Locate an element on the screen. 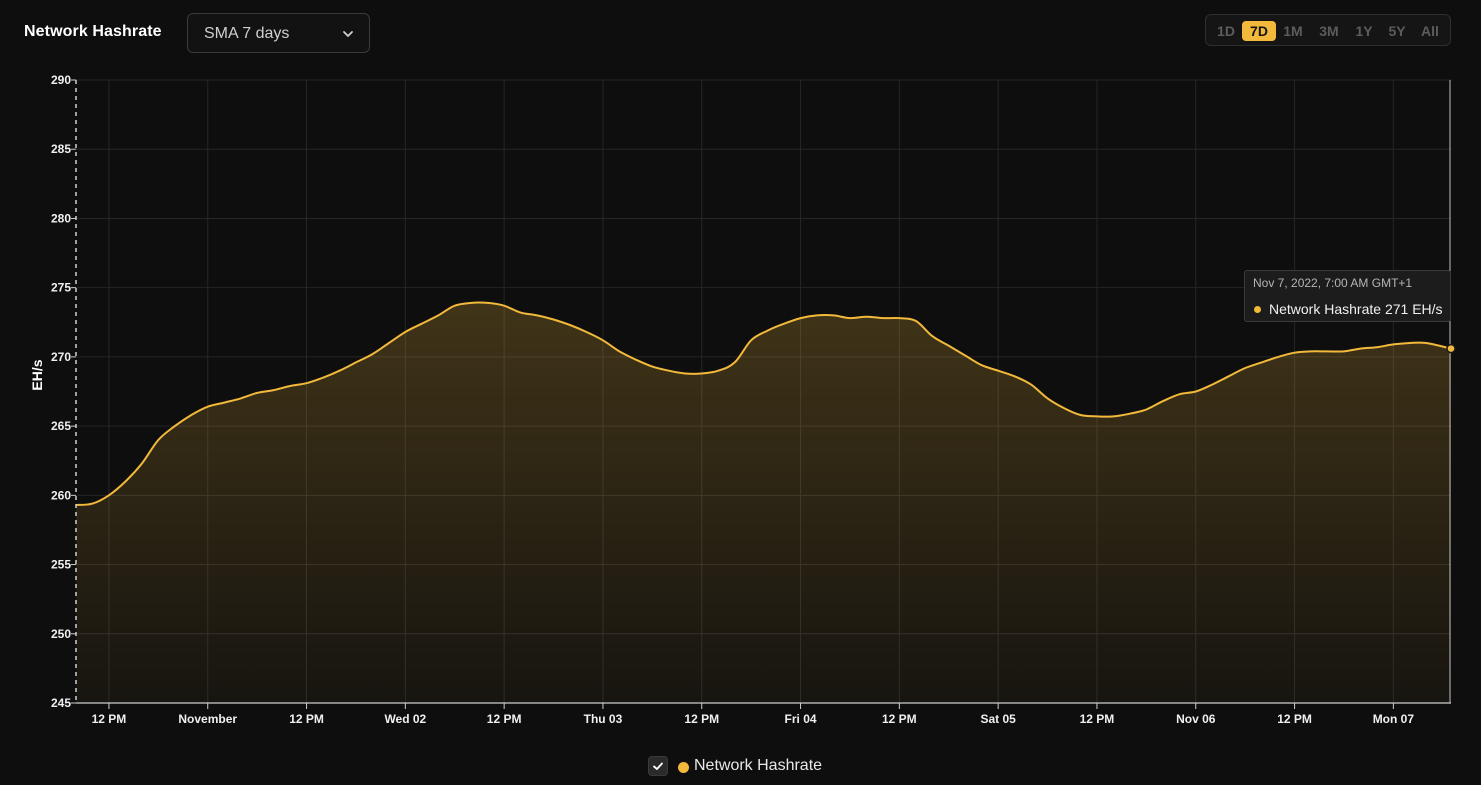  y-tick-label: 265 is located at coordinates (61, 426).